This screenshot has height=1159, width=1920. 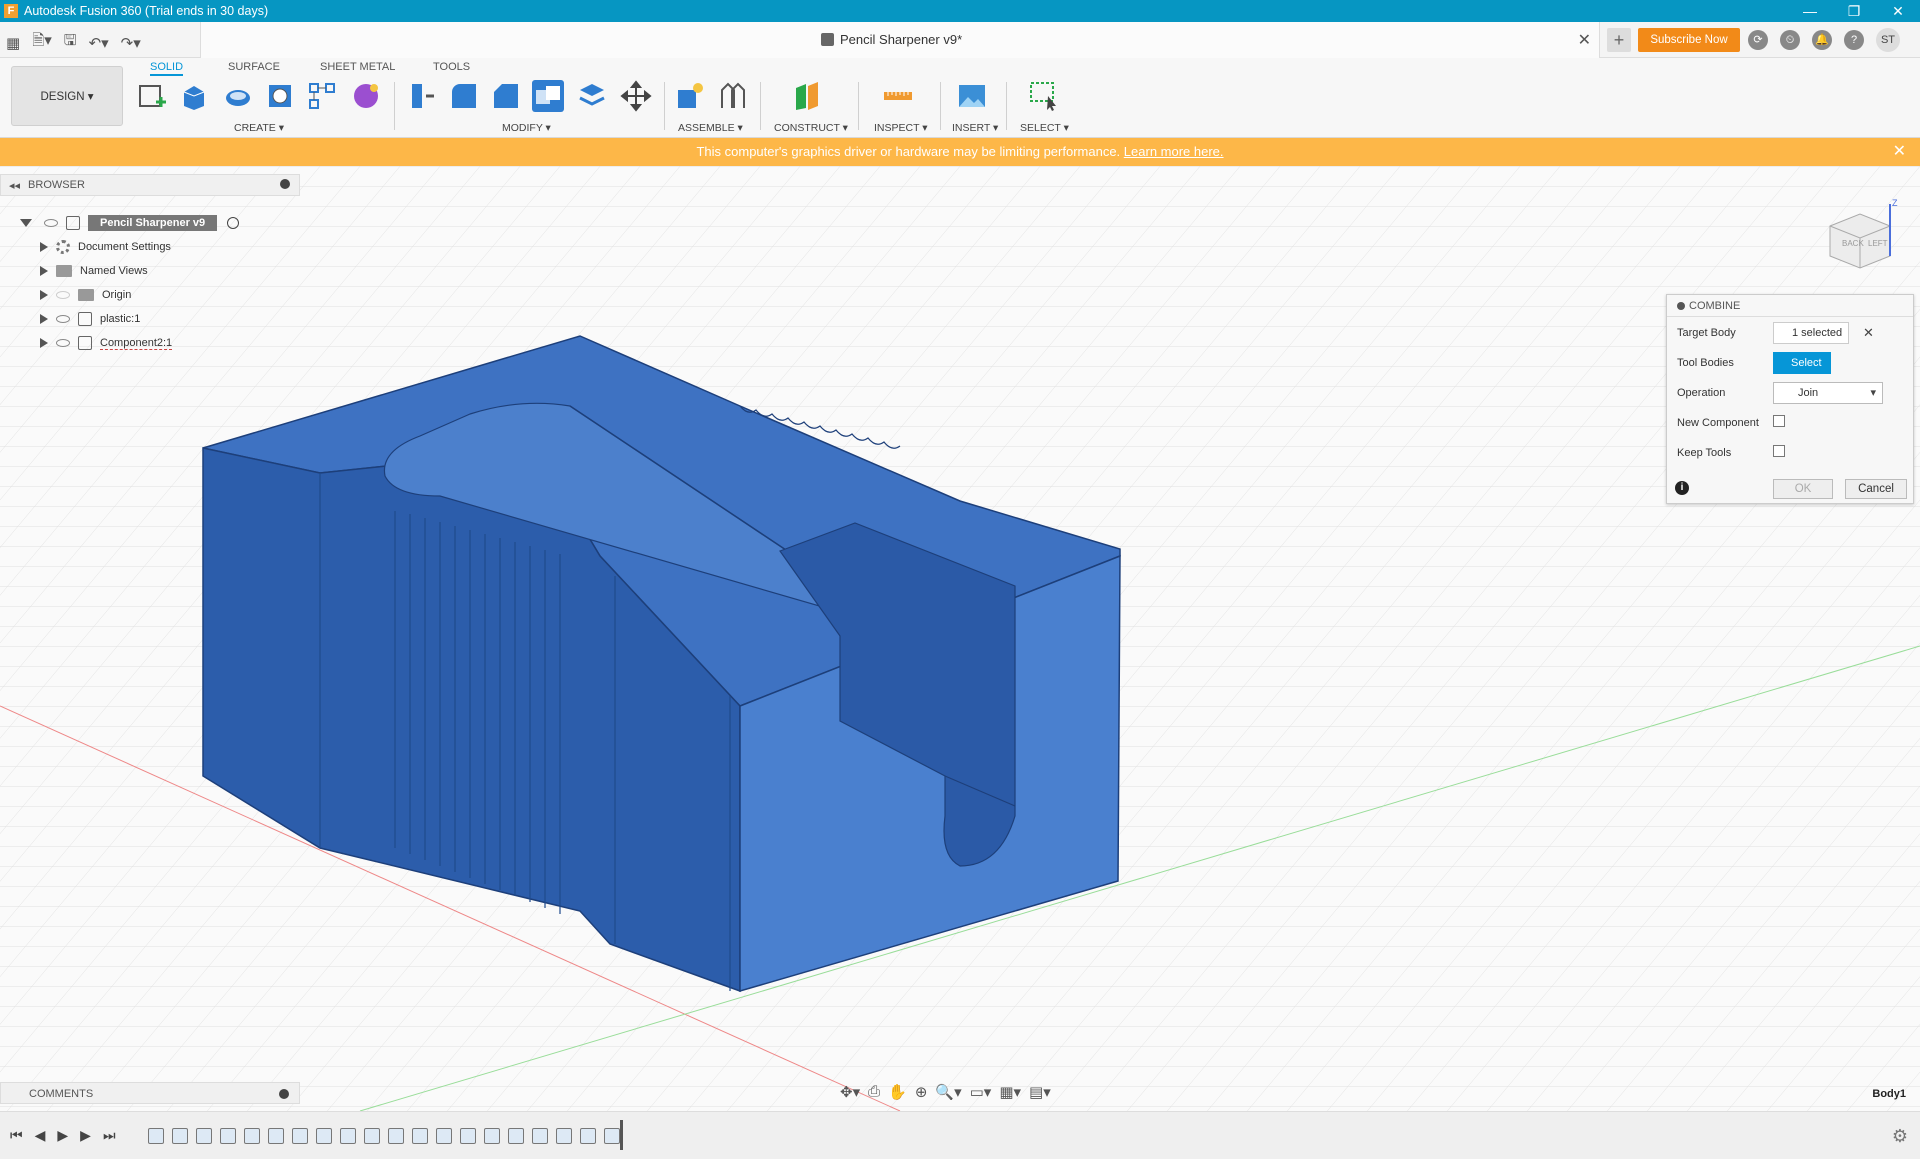 What do you see at coordinates (897, 1092) in the screenshot?
I see `pan-icon: ✋` at bounding box center [897, 1092].